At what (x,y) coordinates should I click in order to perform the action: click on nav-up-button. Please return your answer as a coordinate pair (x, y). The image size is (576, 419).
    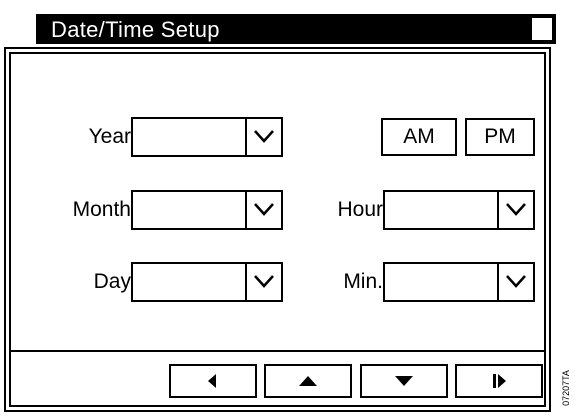
    Looking at the image, I should click on (308, 381).